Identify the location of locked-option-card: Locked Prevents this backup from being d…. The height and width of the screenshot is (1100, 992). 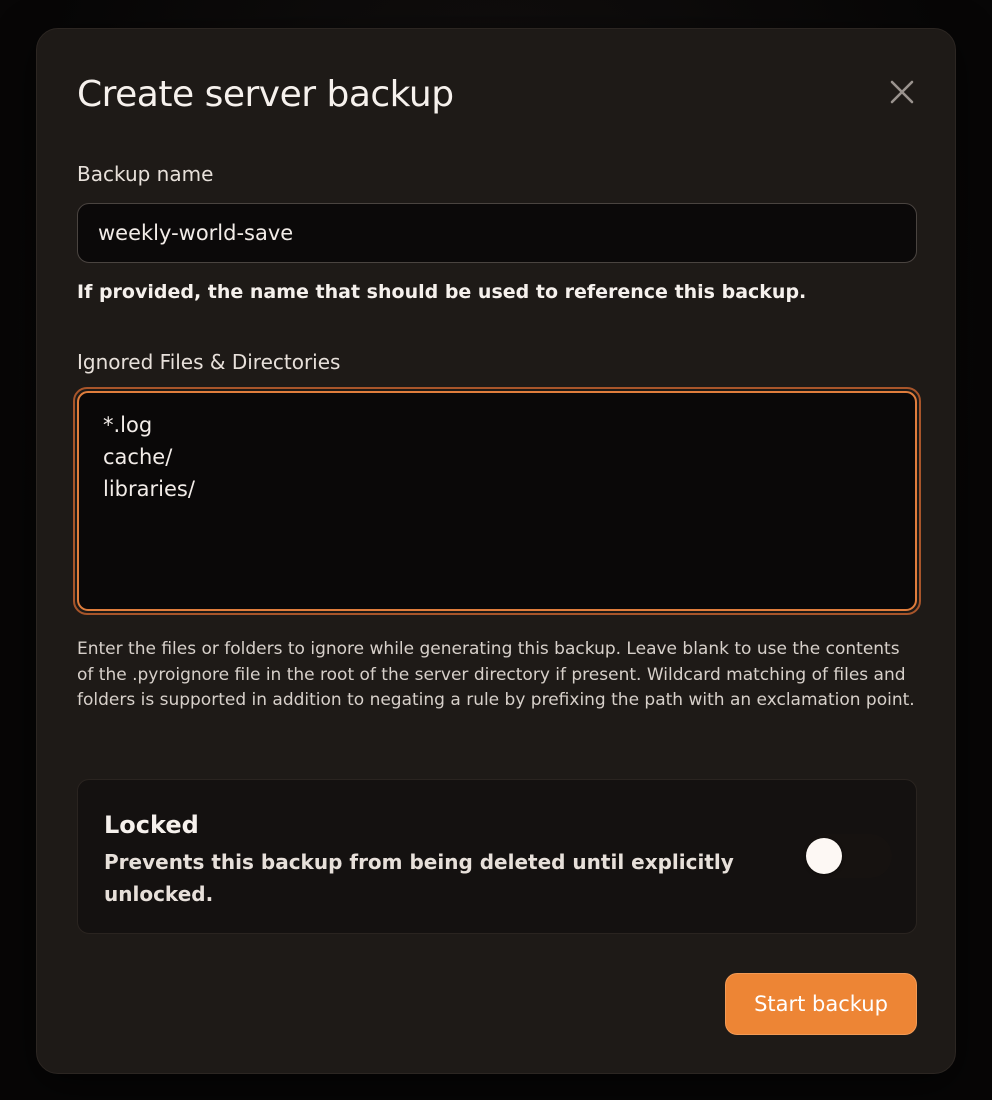
(497, 856).